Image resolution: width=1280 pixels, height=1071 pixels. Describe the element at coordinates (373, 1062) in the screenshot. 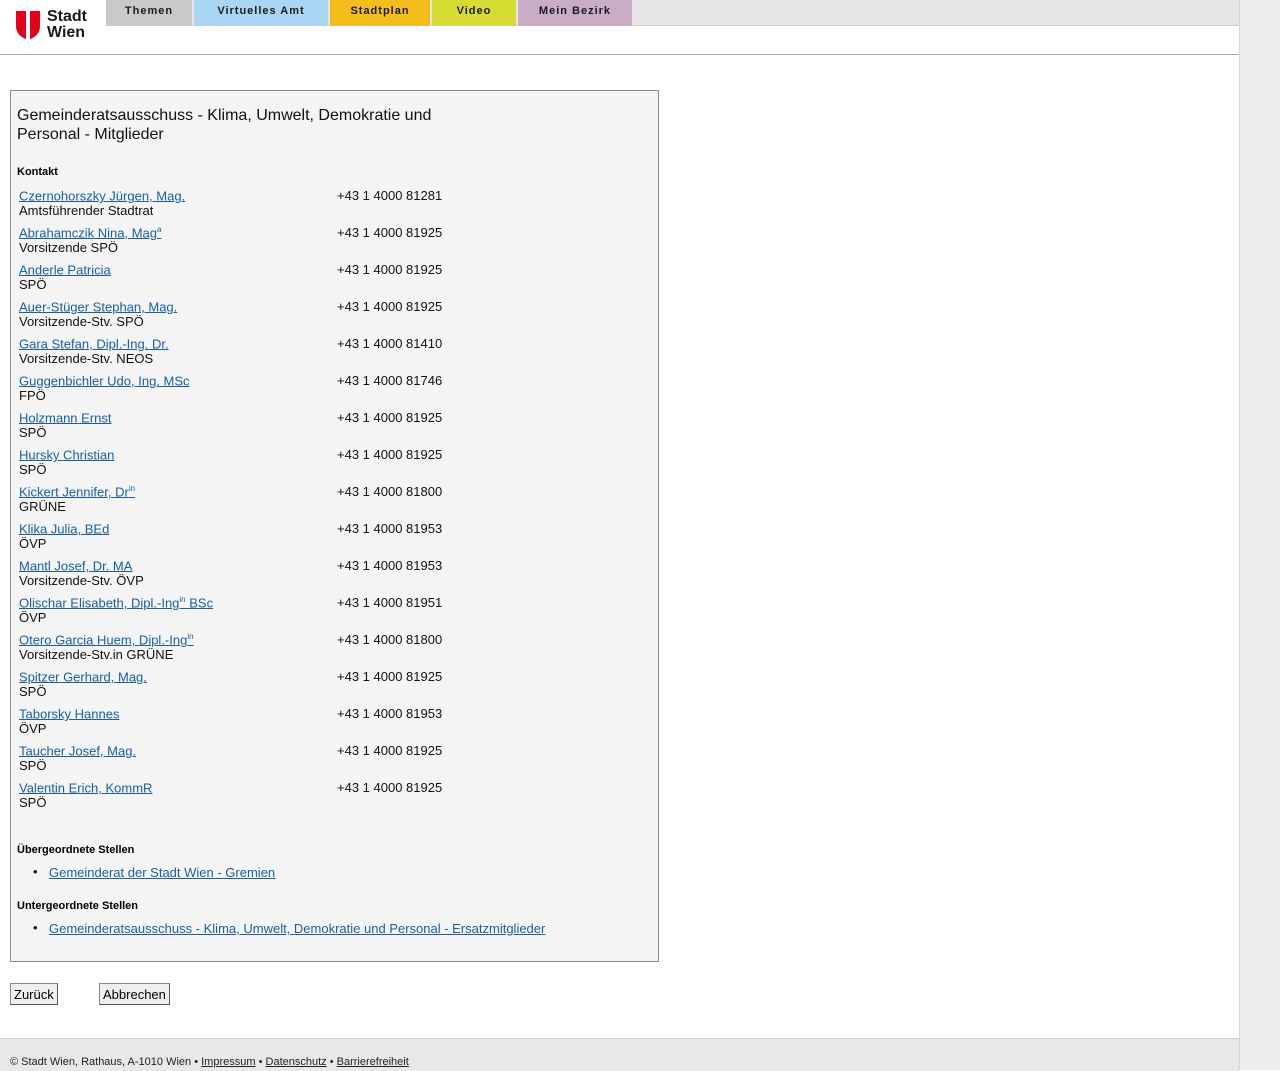

I see `footer-link-barrierefreiheit: Barrierefreiheit` at that location.